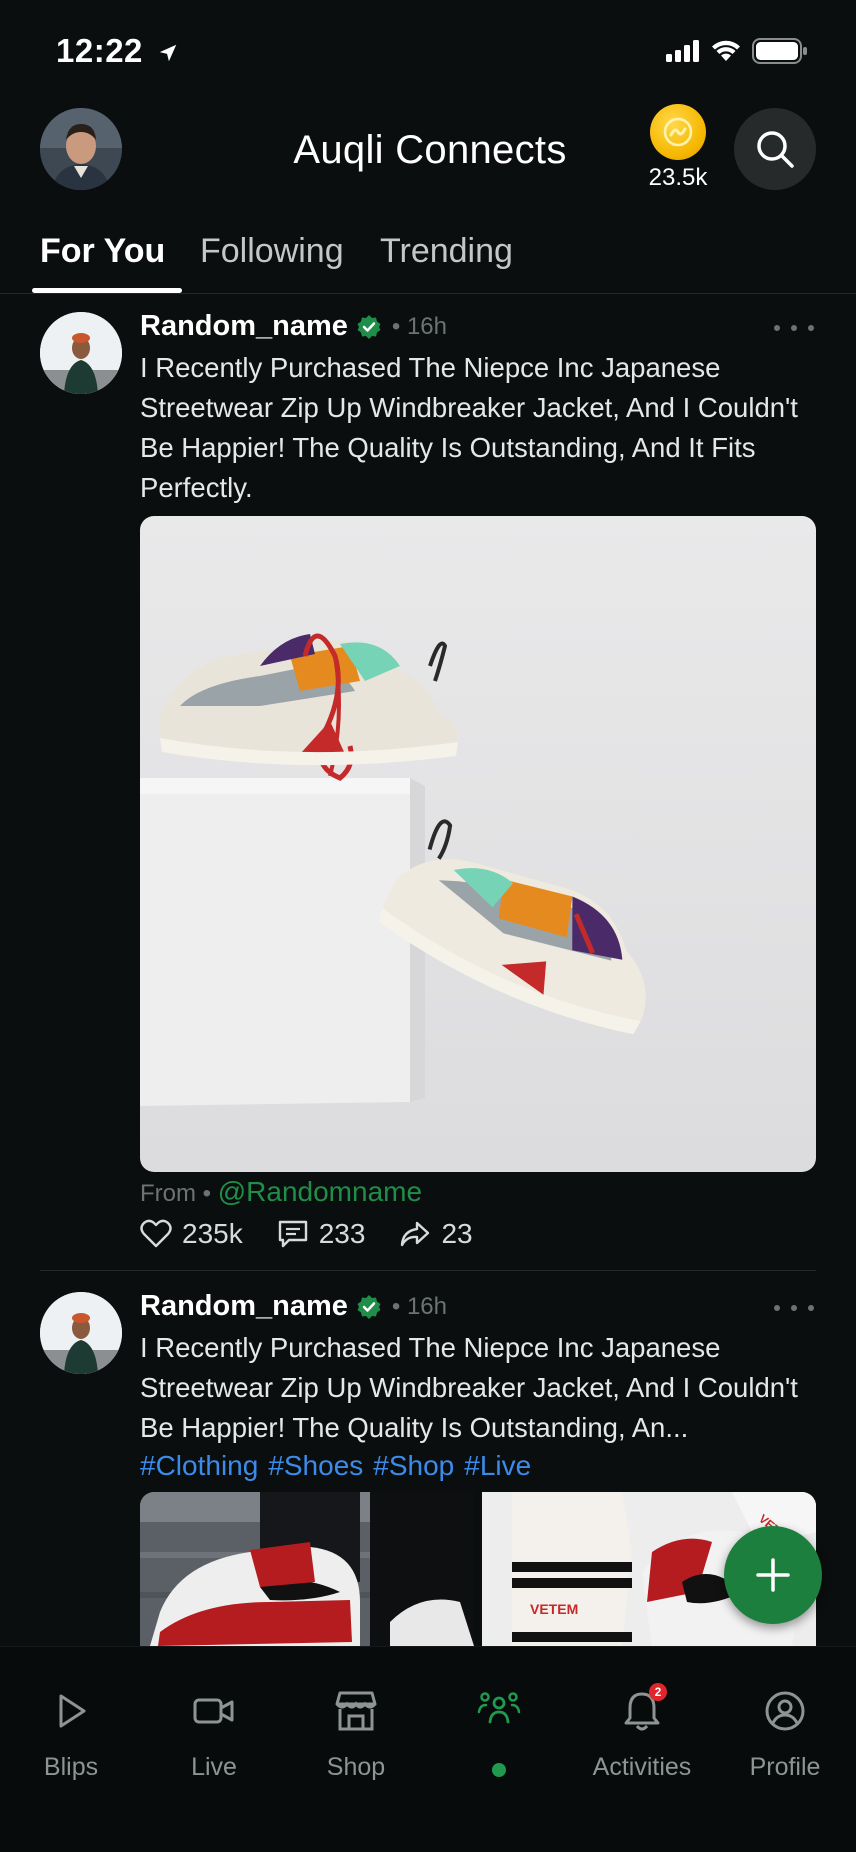  I want to click on search-icon, so click(775, 149).